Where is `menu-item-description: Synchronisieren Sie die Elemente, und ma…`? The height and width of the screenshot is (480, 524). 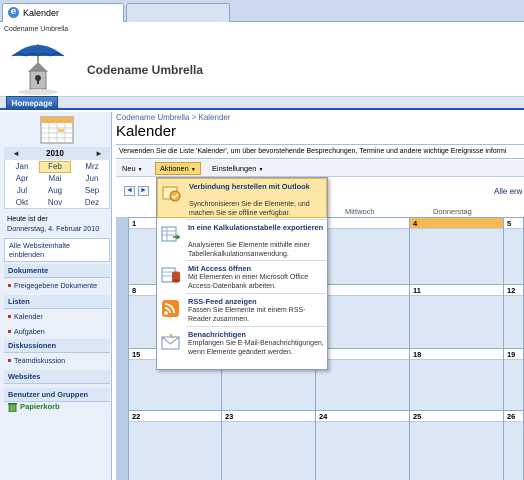
menu-item-description: Synchronisieren Sie die Elemente, und ma… is located at coordinates (249, 209).